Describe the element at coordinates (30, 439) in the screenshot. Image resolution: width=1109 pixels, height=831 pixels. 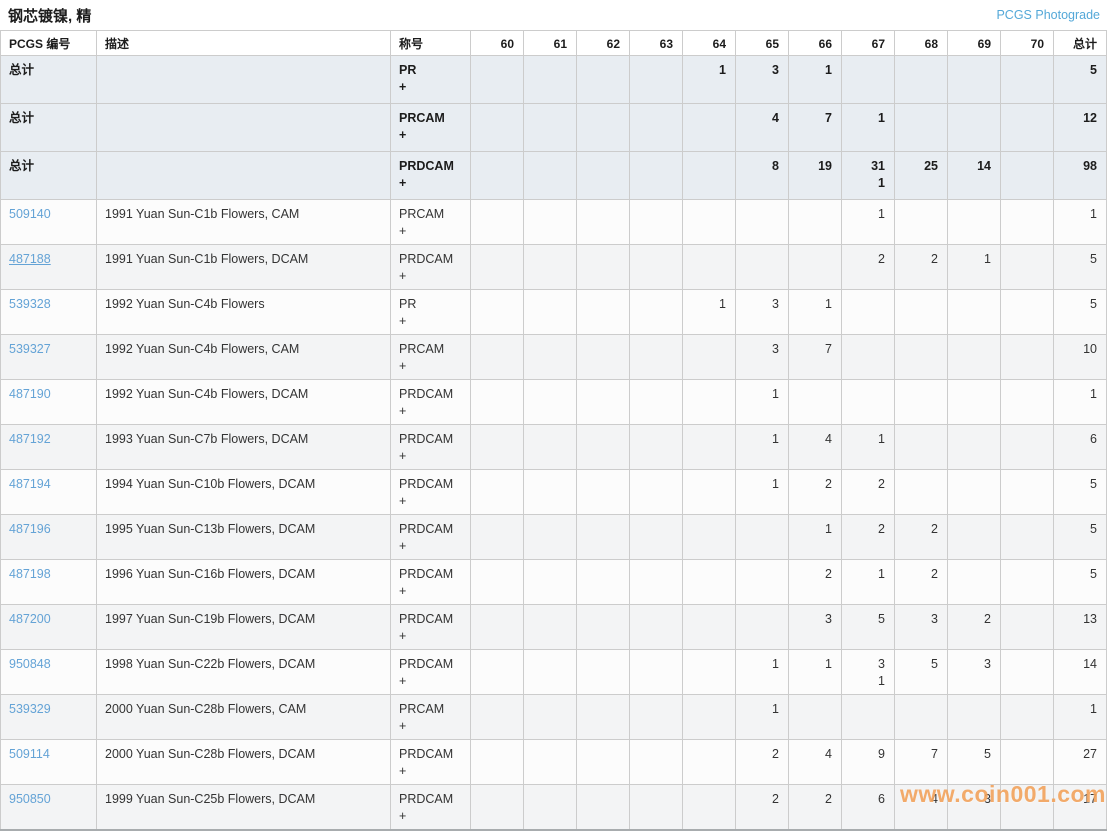
I see `pcgs-number-link: 487192` at that location.